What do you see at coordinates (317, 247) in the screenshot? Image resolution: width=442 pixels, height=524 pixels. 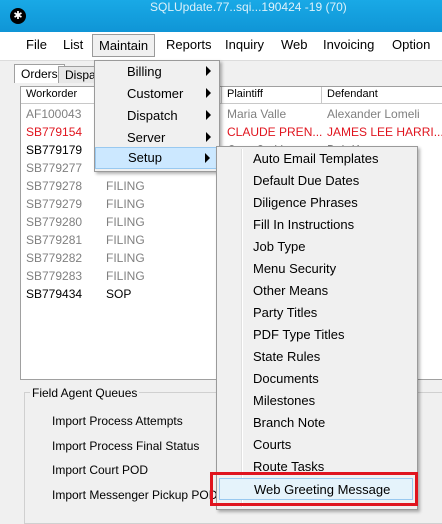 I see `submenu-item-job-type: Job Type` at bounding box center [317, 247].